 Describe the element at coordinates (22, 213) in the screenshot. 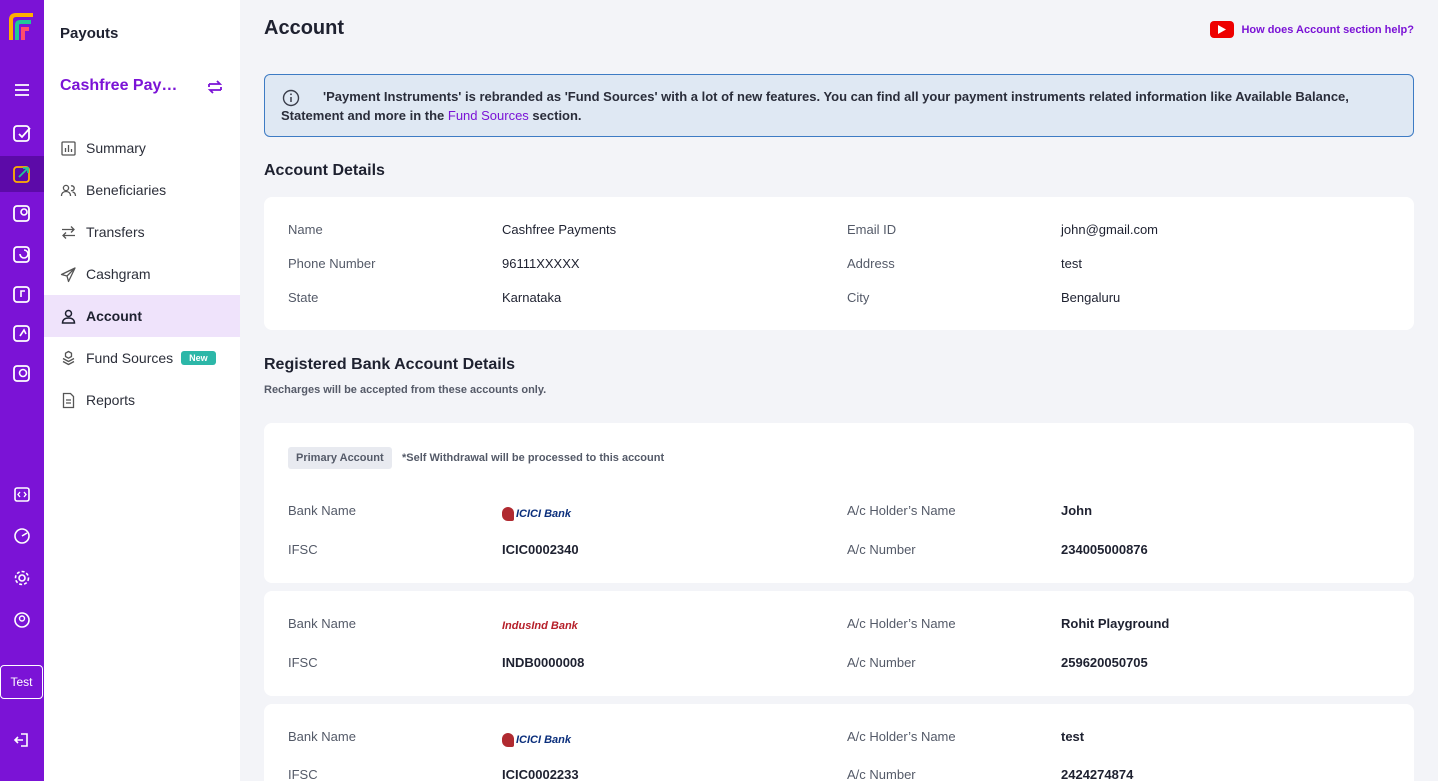

I see `verification-icon` at that location.